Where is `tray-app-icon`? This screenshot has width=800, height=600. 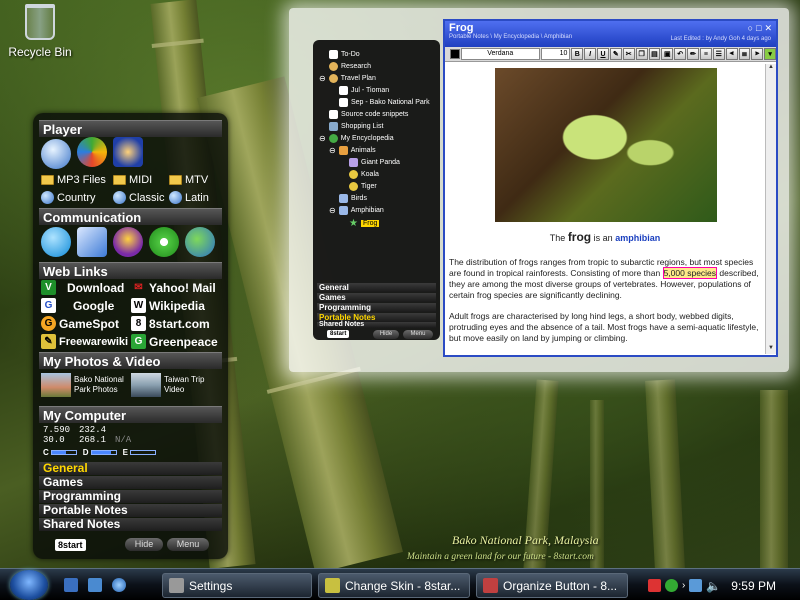 tray-app-icon is located at coordinates (654, 585).